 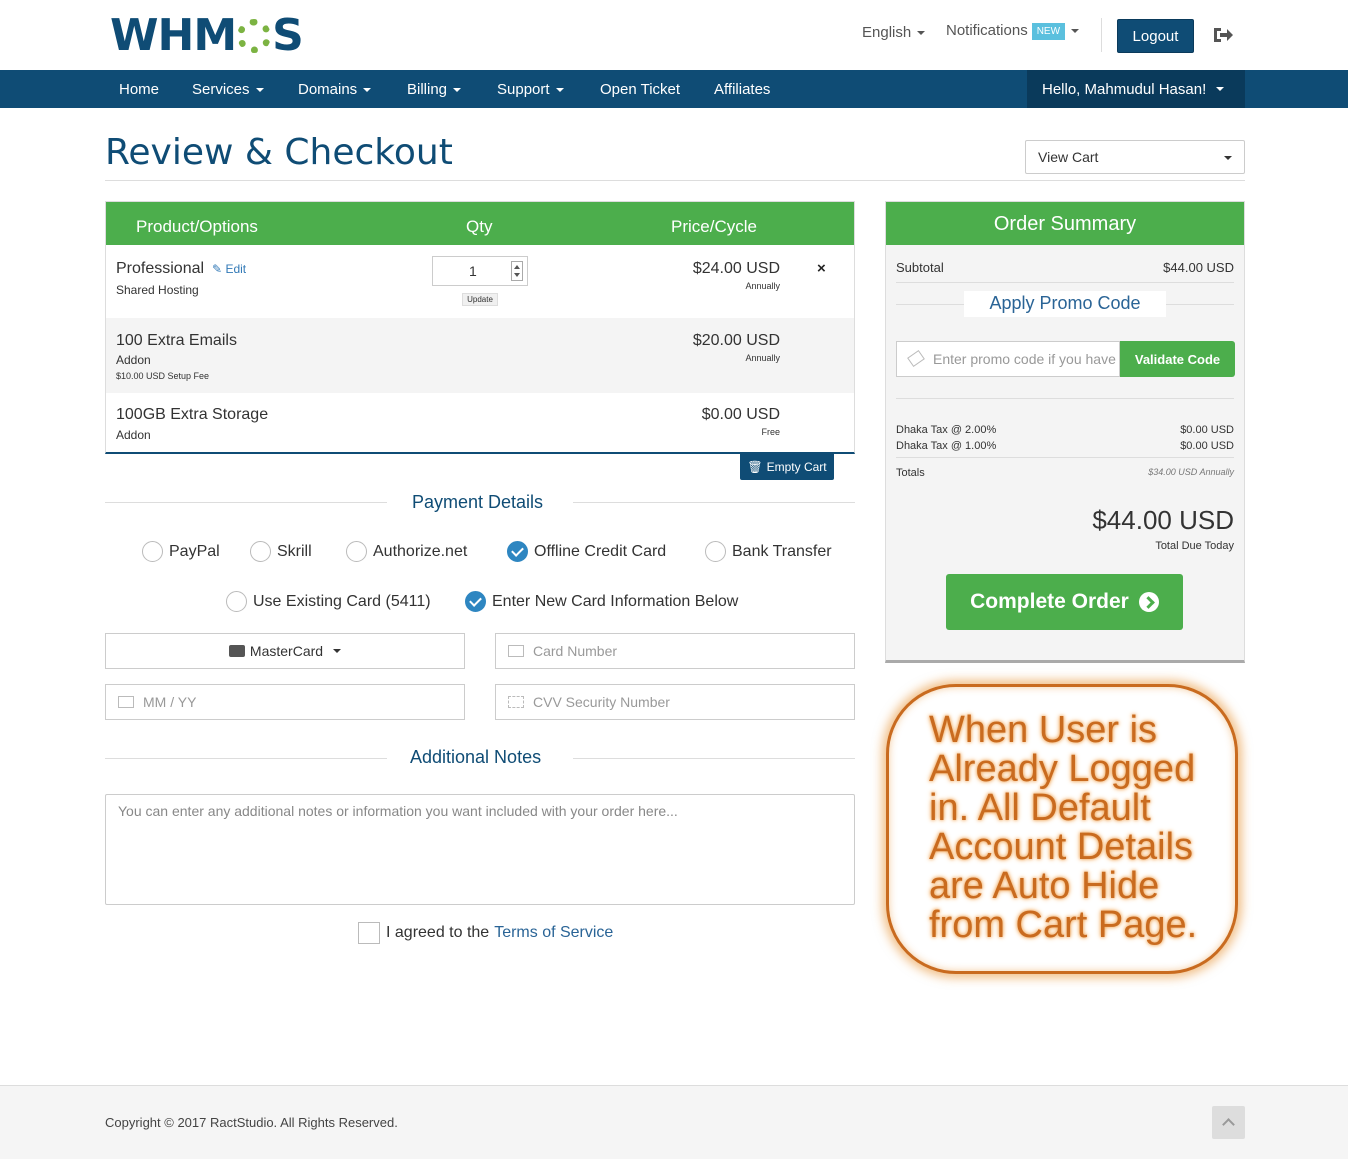 I want to click on cvv-field: CVV Security Number, so click(x=675, y=702).